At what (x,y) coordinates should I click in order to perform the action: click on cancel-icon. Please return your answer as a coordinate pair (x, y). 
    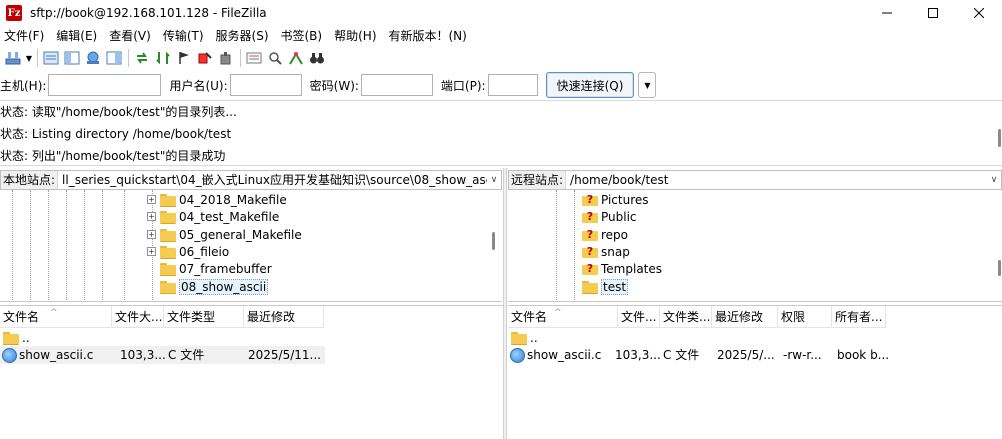
    Looking at the image, I should click on (184, 58).